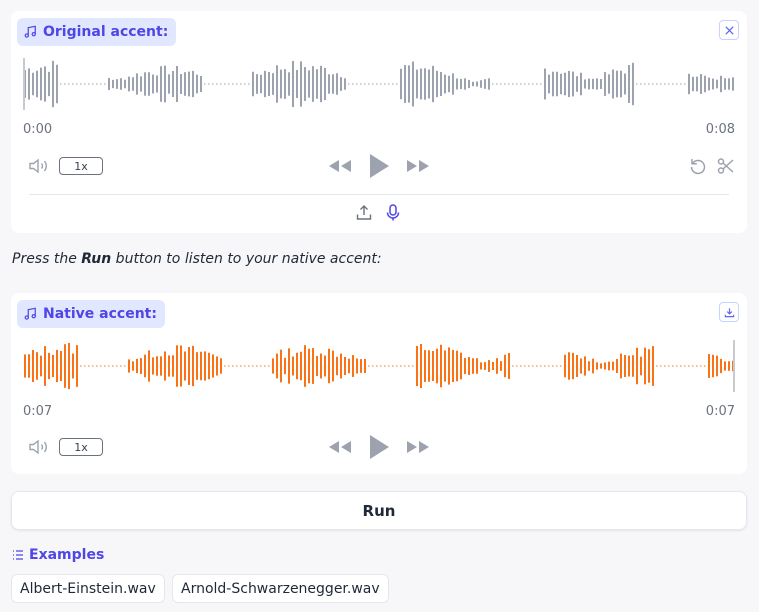 This screenshot has width=759, height=612. Describe the element at coordinates (418, 447) in the screenshot. I see `native-fast-forward-button` at that location.